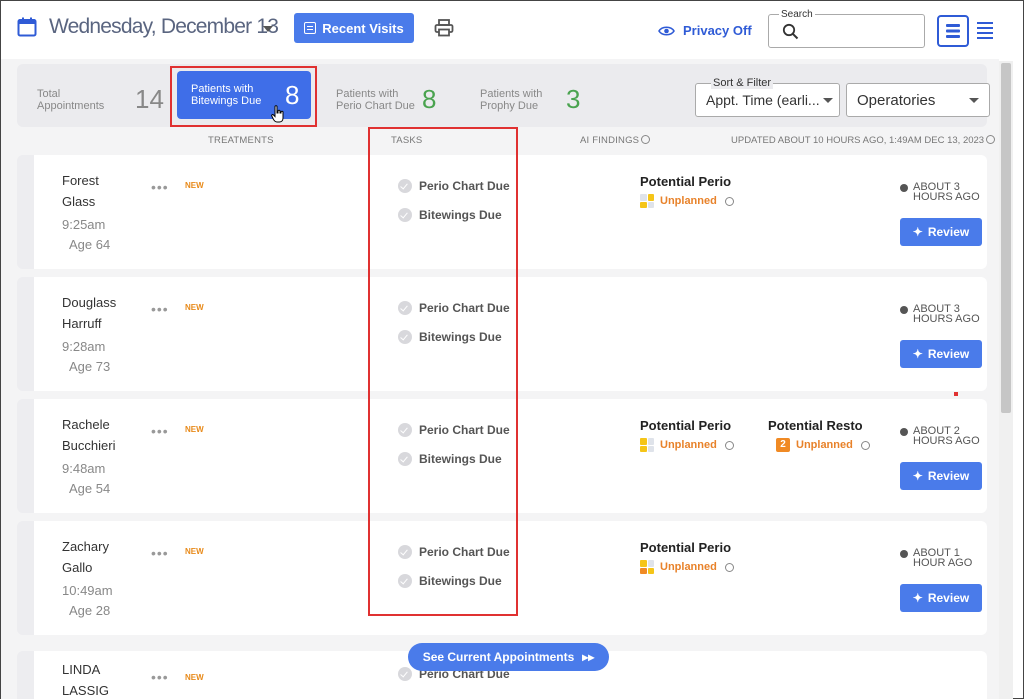  I want to click on appointment-time: 9:48am, so click(84, 468).